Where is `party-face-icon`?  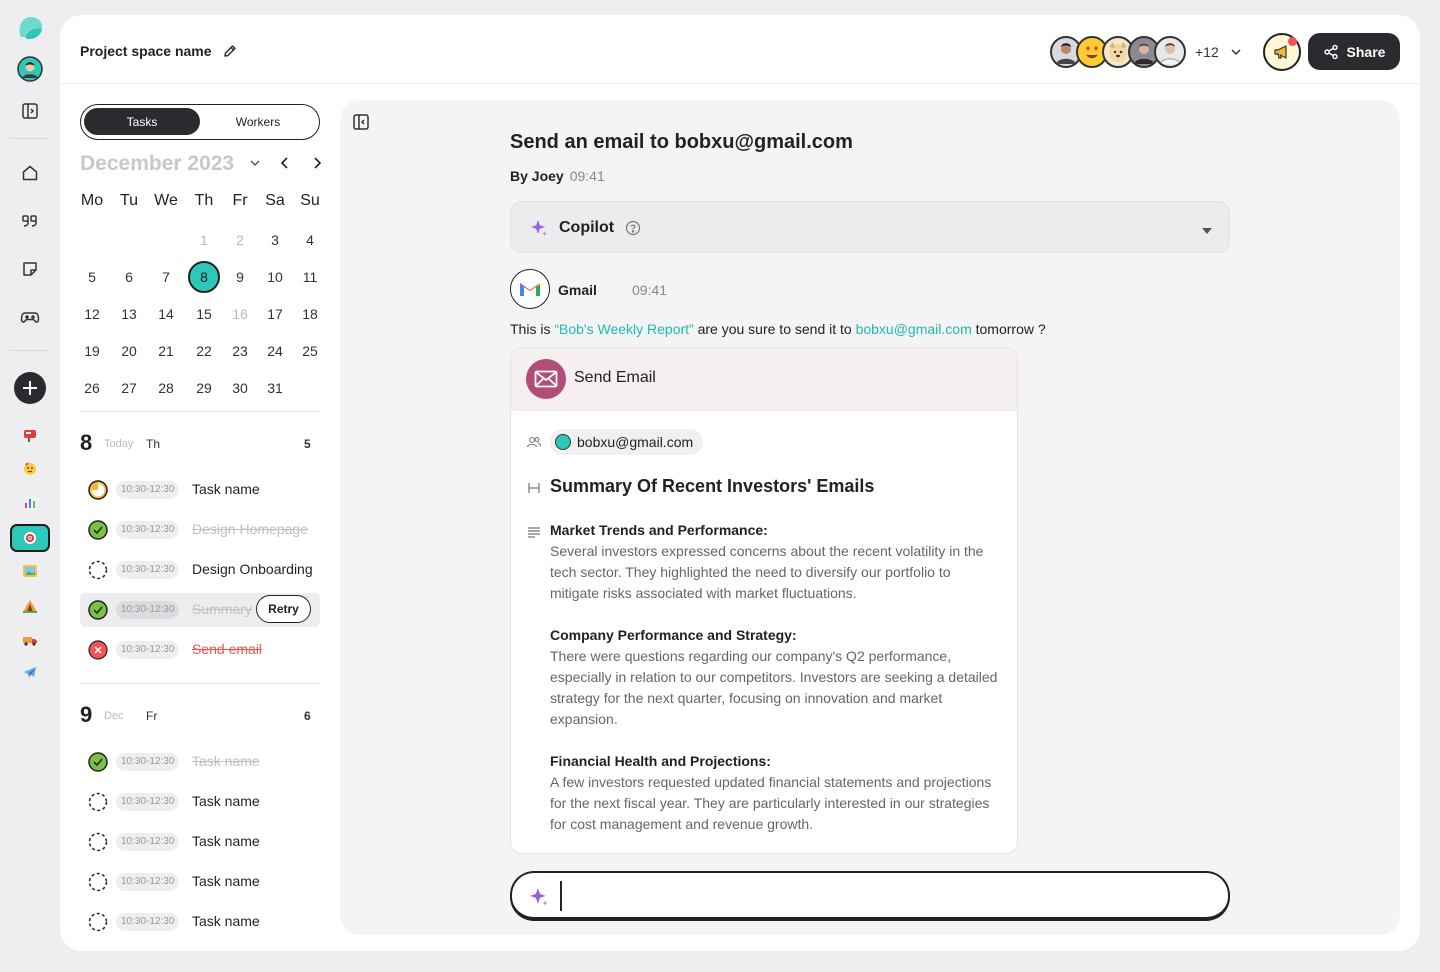
party-face-icon is located at coordinates (30, 468).